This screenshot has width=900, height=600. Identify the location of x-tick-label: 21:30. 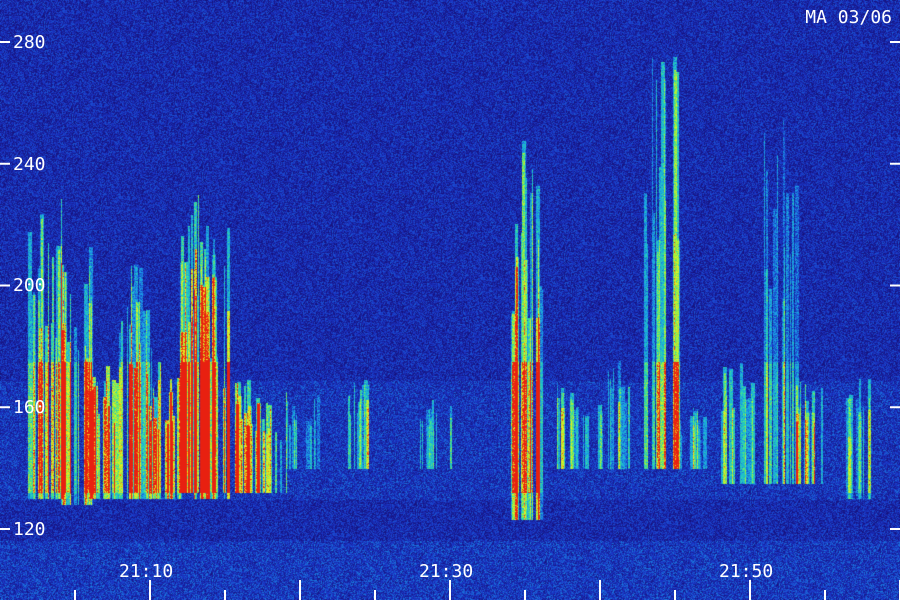
(446, 571).